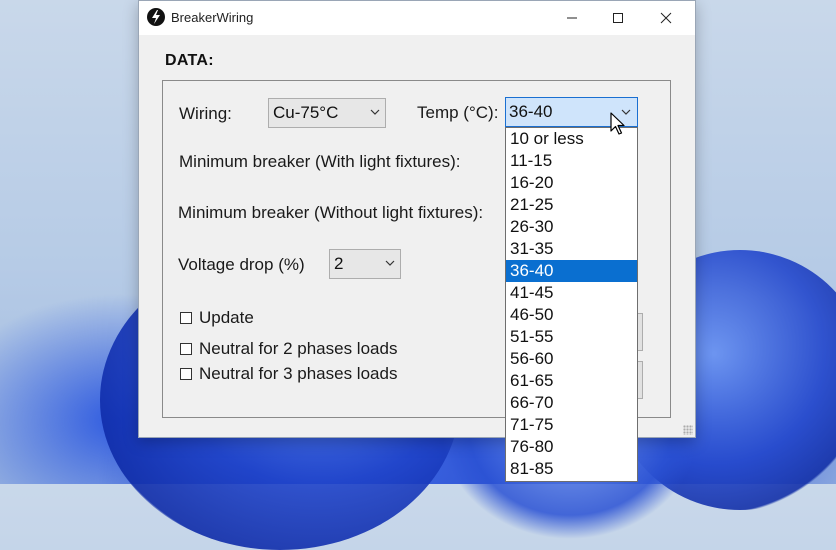  Describe the element at coordinates (571, 183) in the screenshot. I see `temp-option: 16-20` at that location.